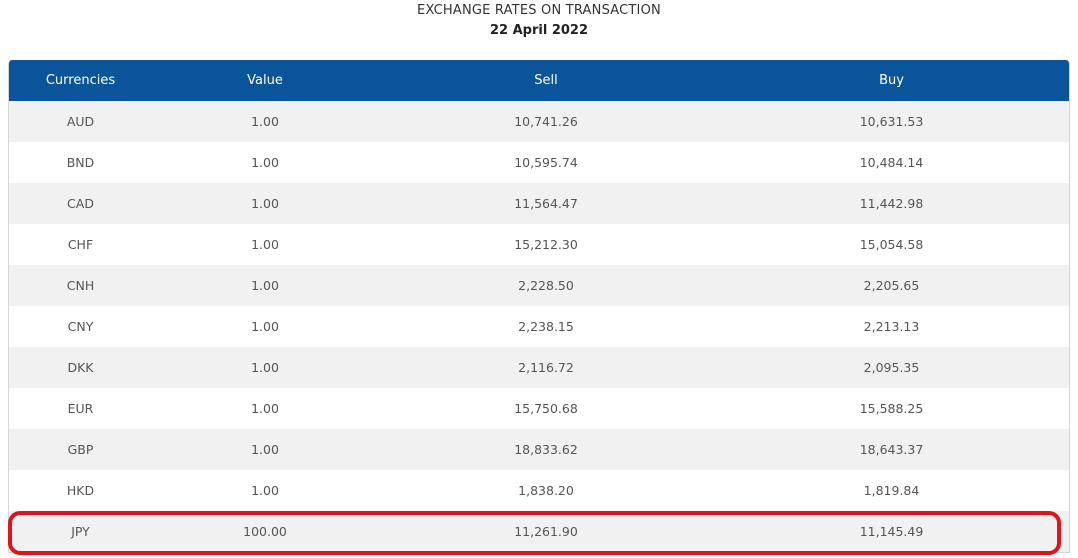 Image resolution: width=1078 pixels, height=558 pixels. What do you see at coordinates (80, 285) in the screenshot?
I see `currency-code: CNH` at bounding box center [80, 285].